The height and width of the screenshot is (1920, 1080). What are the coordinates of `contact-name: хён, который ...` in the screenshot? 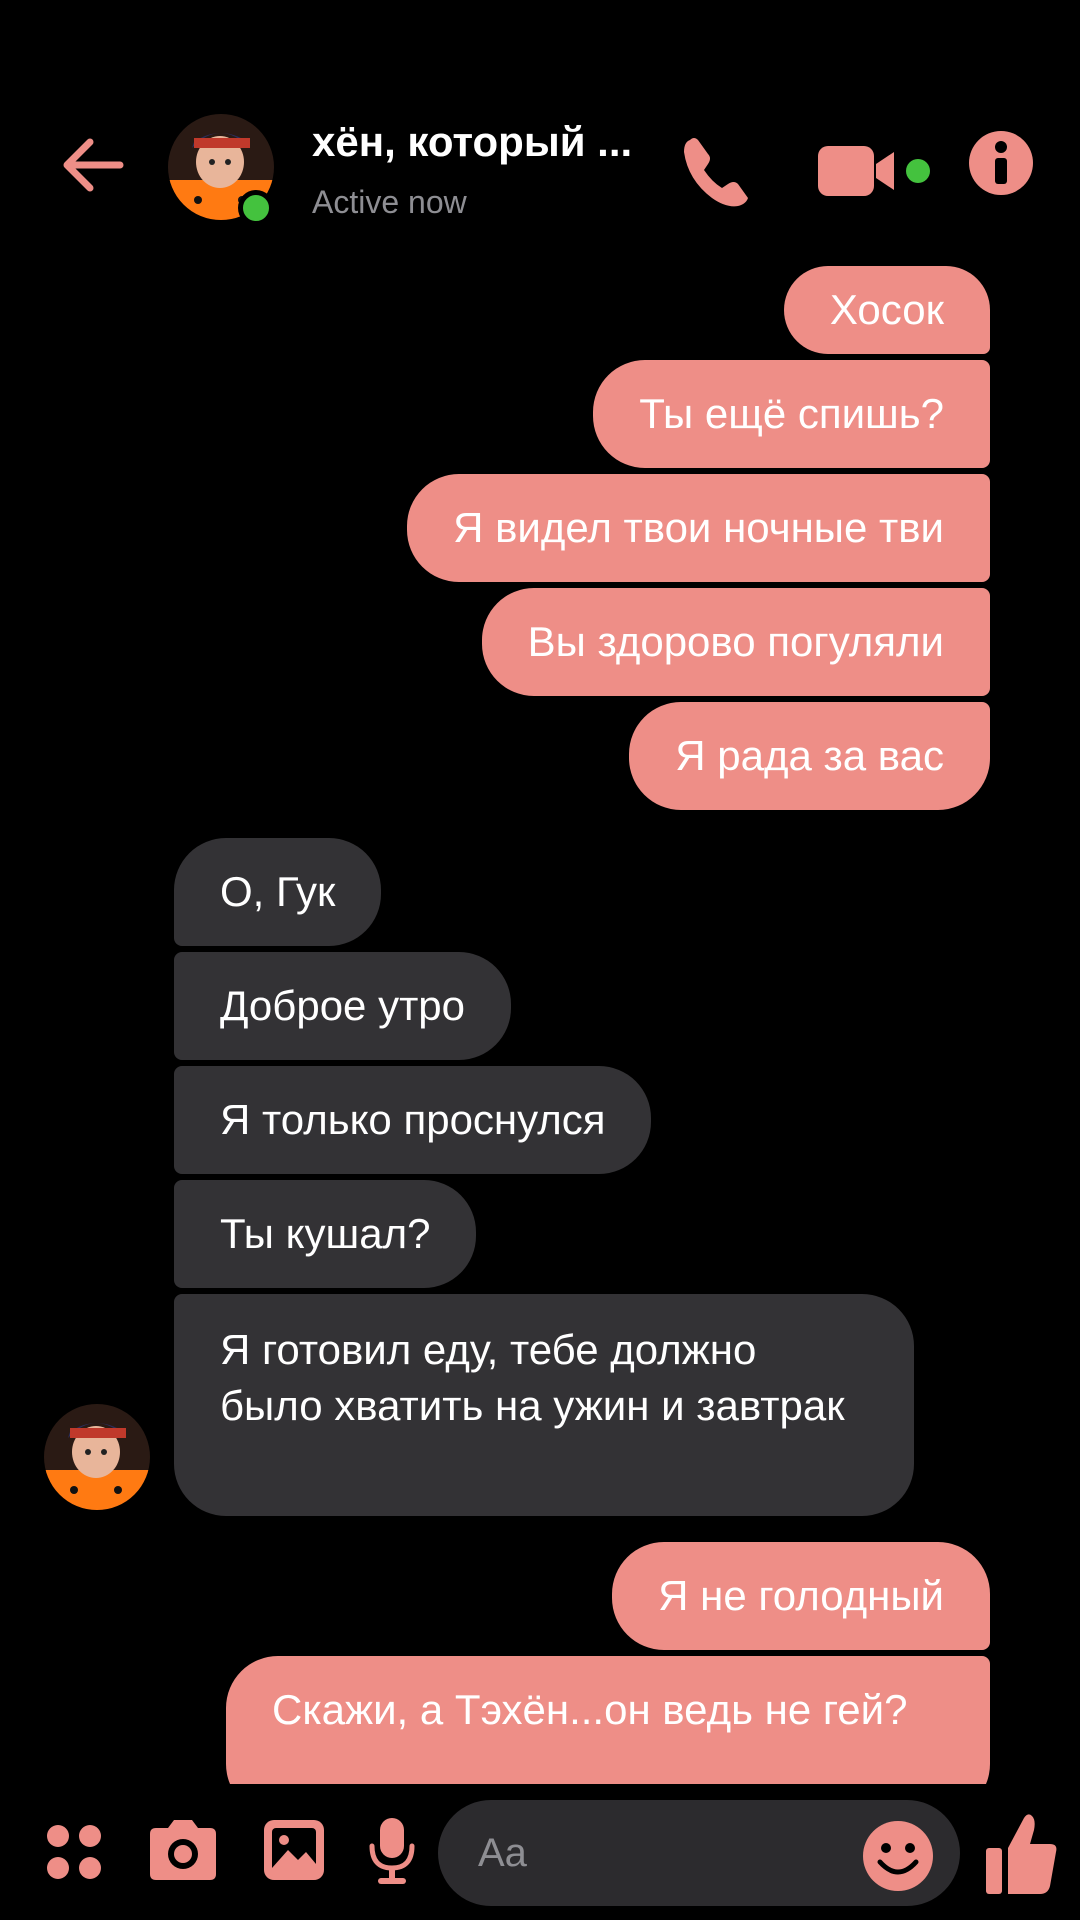 It's located at (472, 142).